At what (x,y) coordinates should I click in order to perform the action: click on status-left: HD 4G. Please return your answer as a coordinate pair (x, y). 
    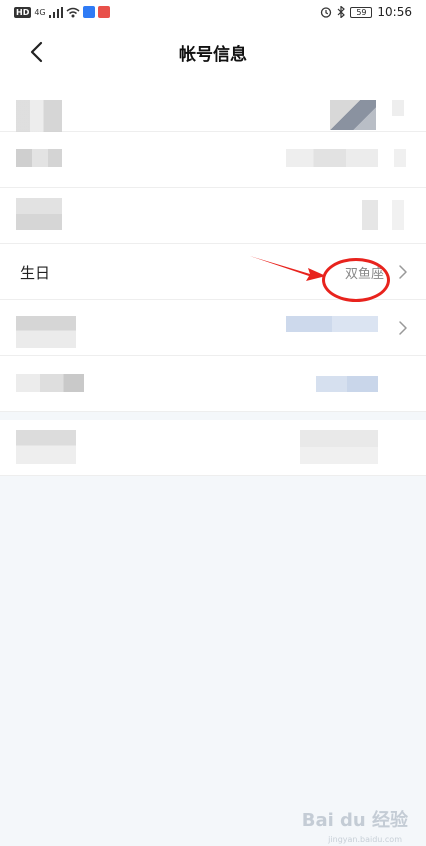
    Looking at the image, I should click on (62, 12).